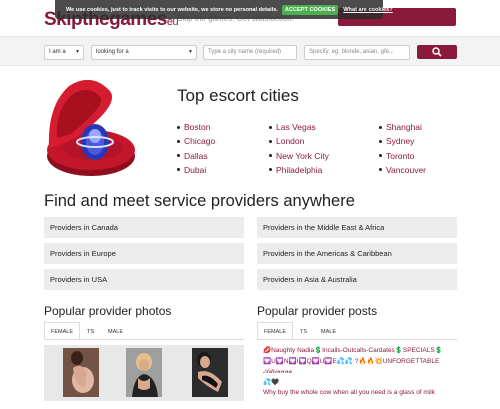 The width and height of the screenshot is (500, 409). Describe the element at coordinates (402, 127) in the screenshot. I see `city-link-shanghai: Shanghai` at that location.